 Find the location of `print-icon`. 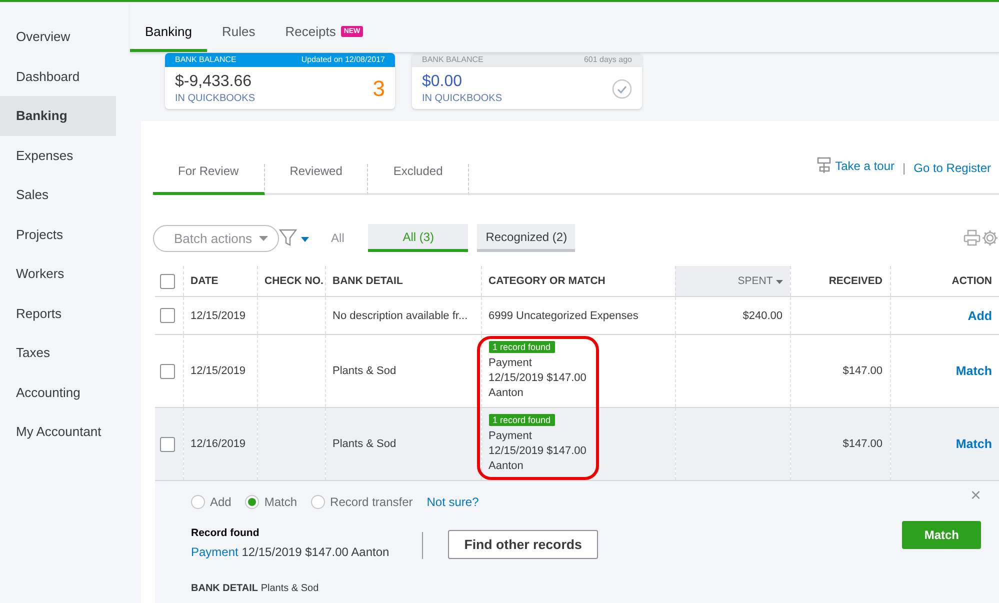

print-icon is located at coordinates (972, 238).